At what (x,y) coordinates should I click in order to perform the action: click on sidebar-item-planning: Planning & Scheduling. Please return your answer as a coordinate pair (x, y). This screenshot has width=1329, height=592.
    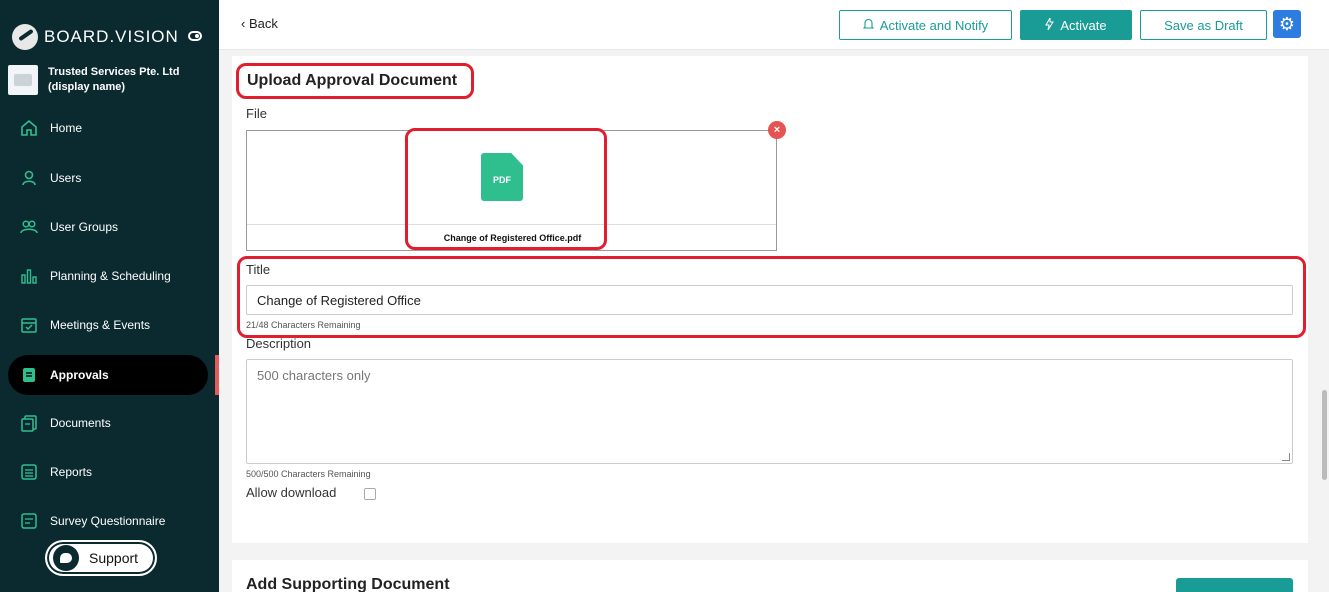
    Looking at the image, I should click on (108, 276).